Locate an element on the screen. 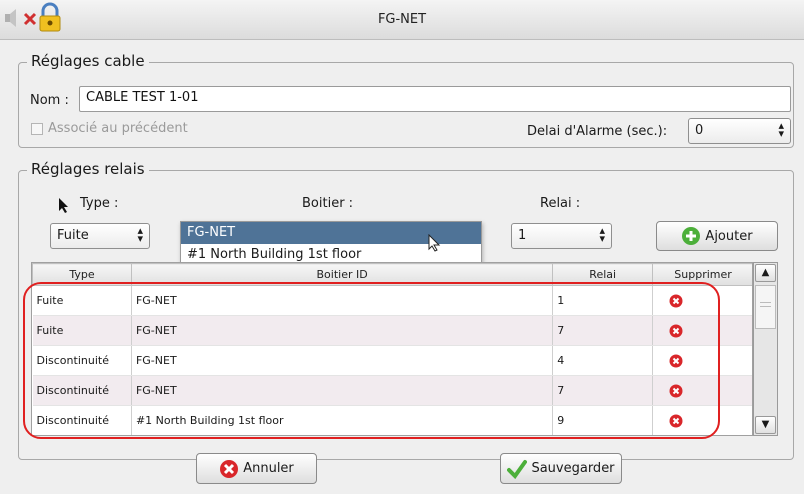 The width and height of the screenshot is (804, 494). window-title: FG-NET is located at coordinates (402, 19).